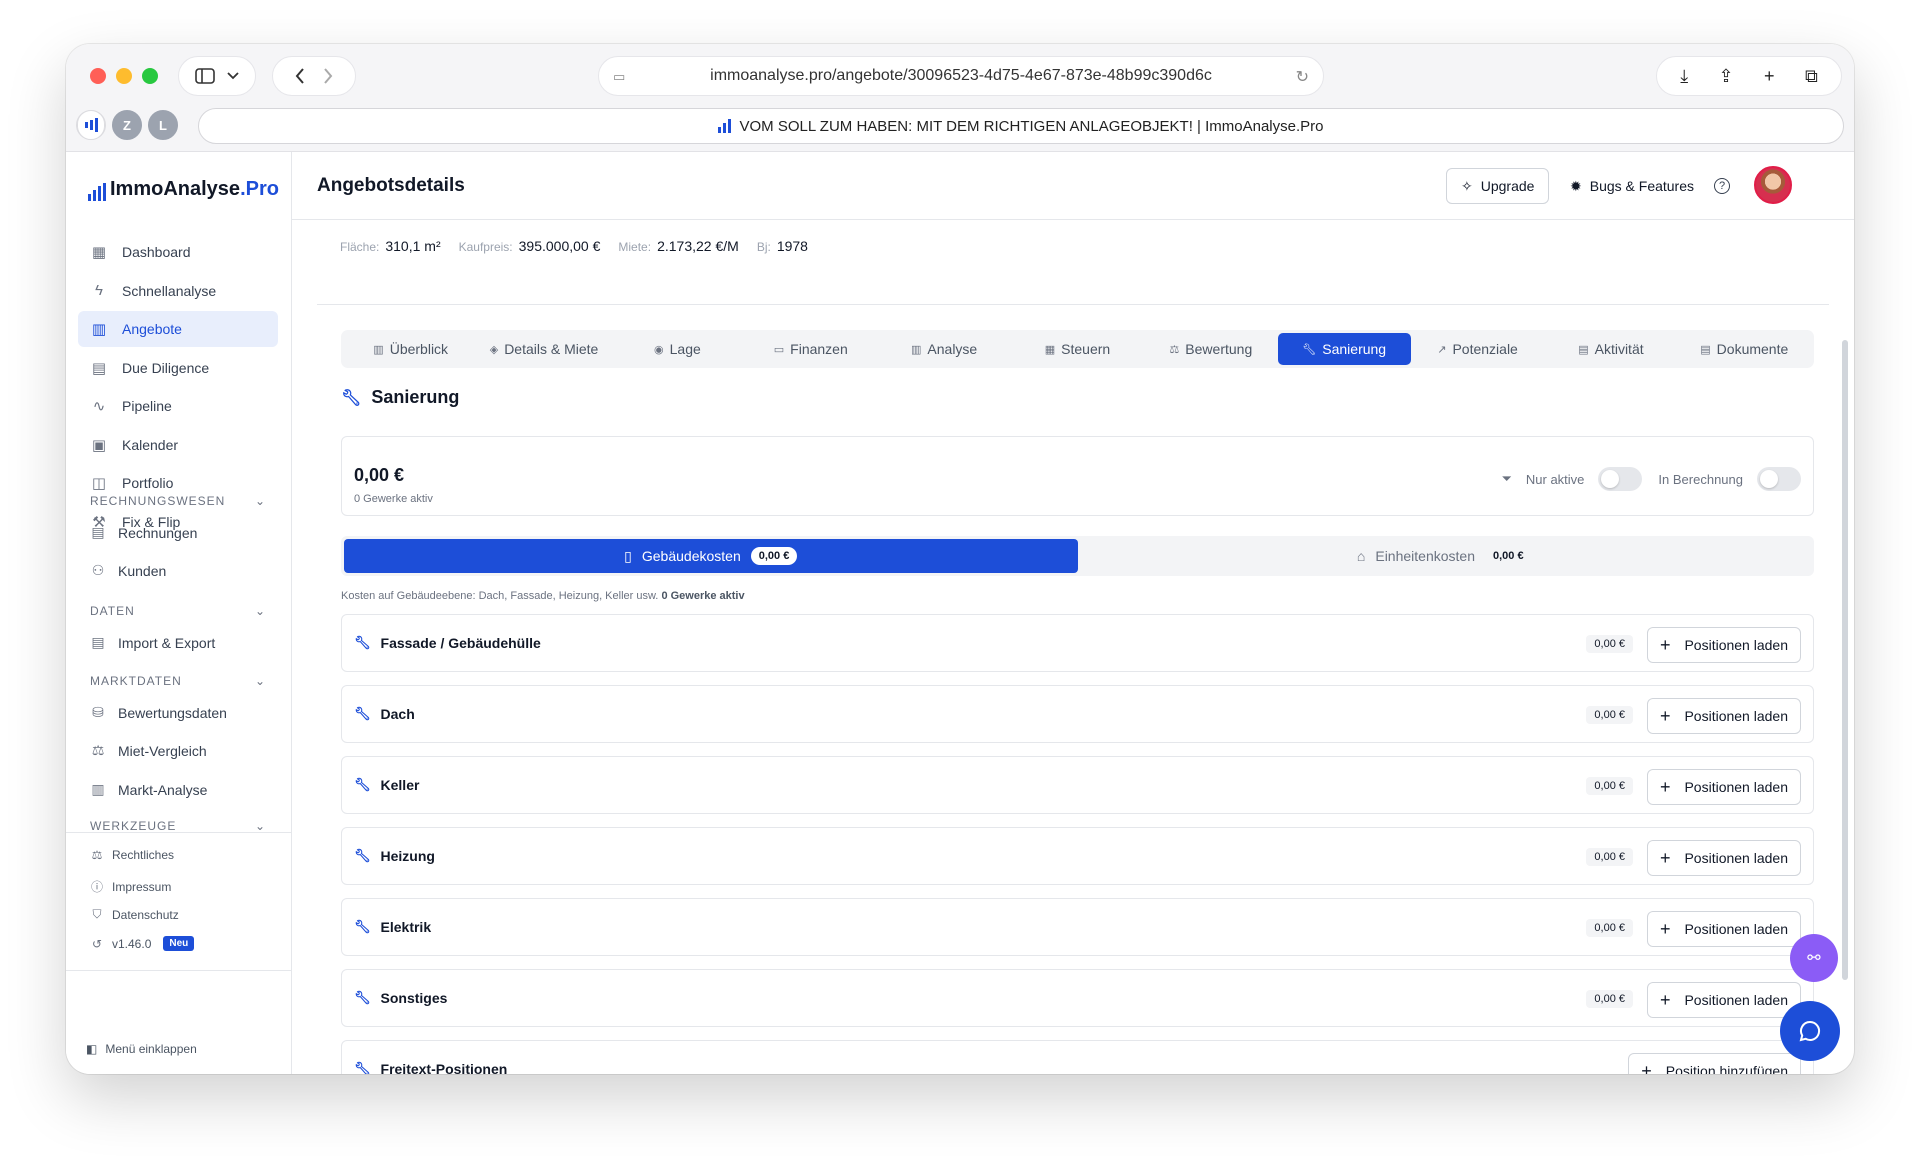 The image size is (1920, 1162). What do you see at coordinates (386, 785) in the screenshot?
I see `trade-label: 🔧︎ Keller` at bounding box center [386, 785].